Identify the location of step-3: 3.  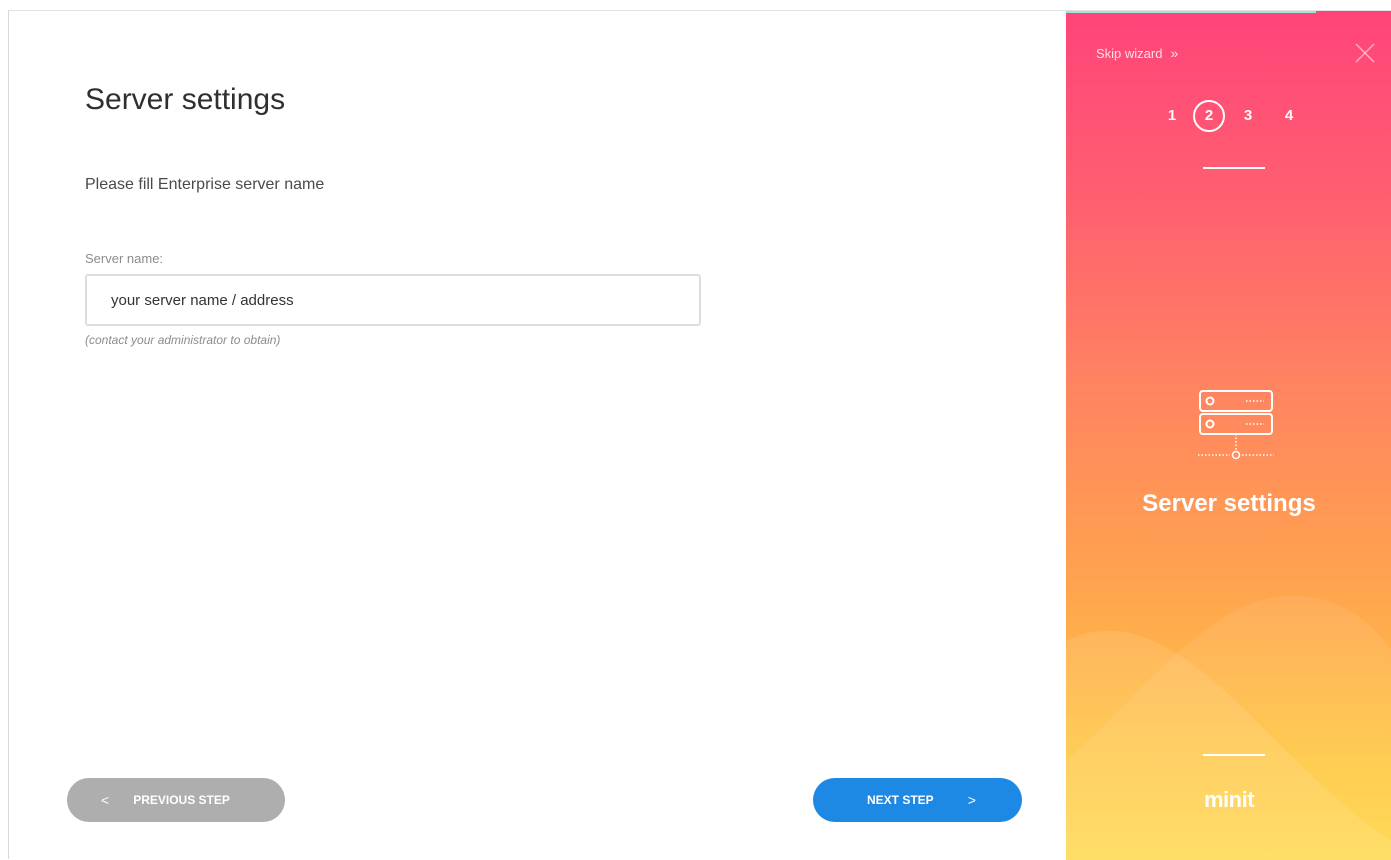
(1248, 115).